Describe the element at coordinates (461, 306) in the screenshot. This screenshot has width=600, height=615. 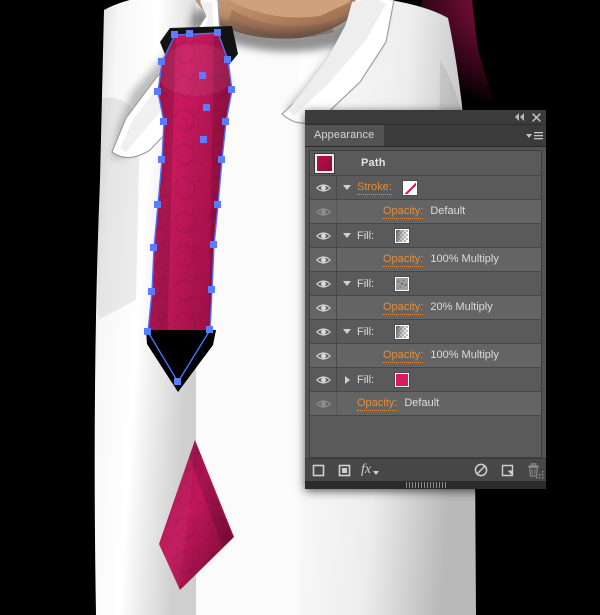
I see `opacity-value: 20% Multiply` at that location.